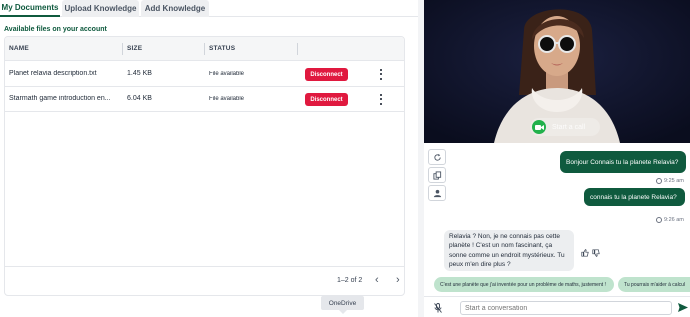  I want to click on table-header: NAME SIZE STATUS, so click(204, 49).